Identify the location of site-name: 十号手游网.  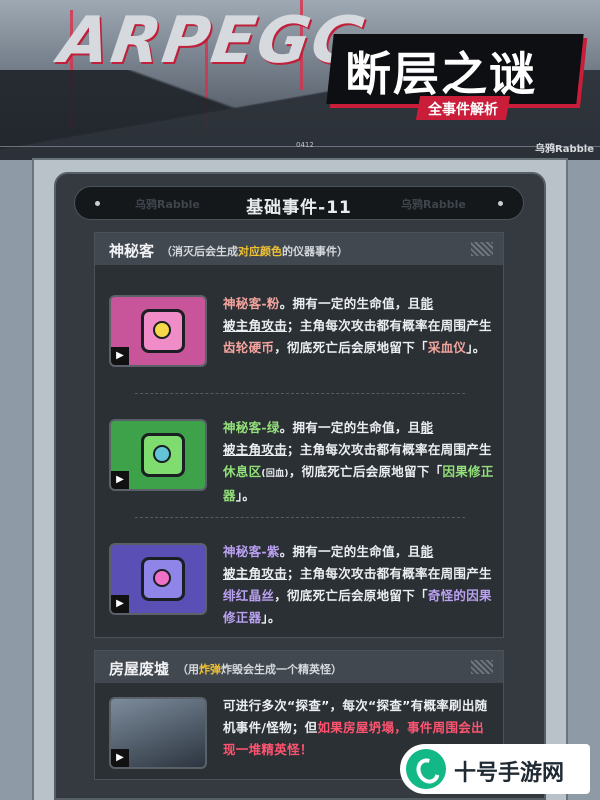
(509, 773).